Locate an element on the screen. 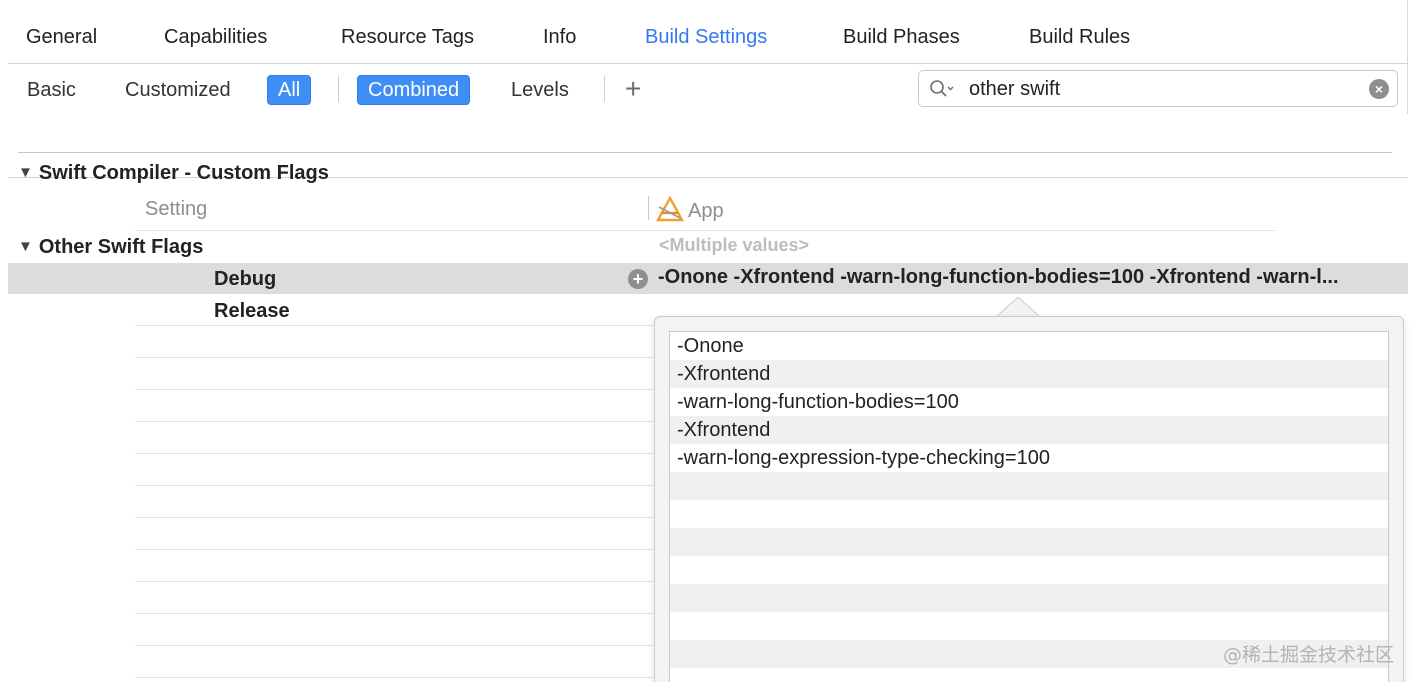 The image size is (1414, 682). filter-customized-button: Customized is located at coordinates (178, 90).